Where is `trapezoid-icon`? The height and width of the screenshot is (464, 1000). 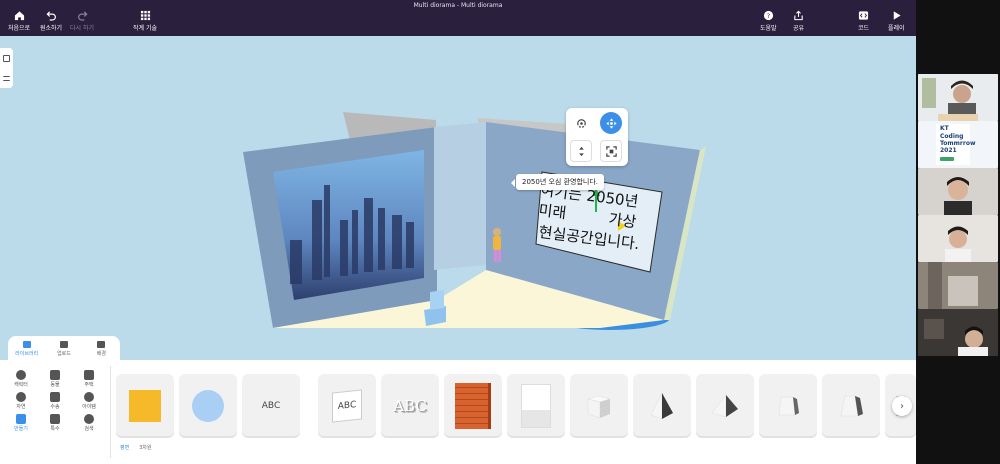
trapezoid-icon is located at coordinates (851, 406).